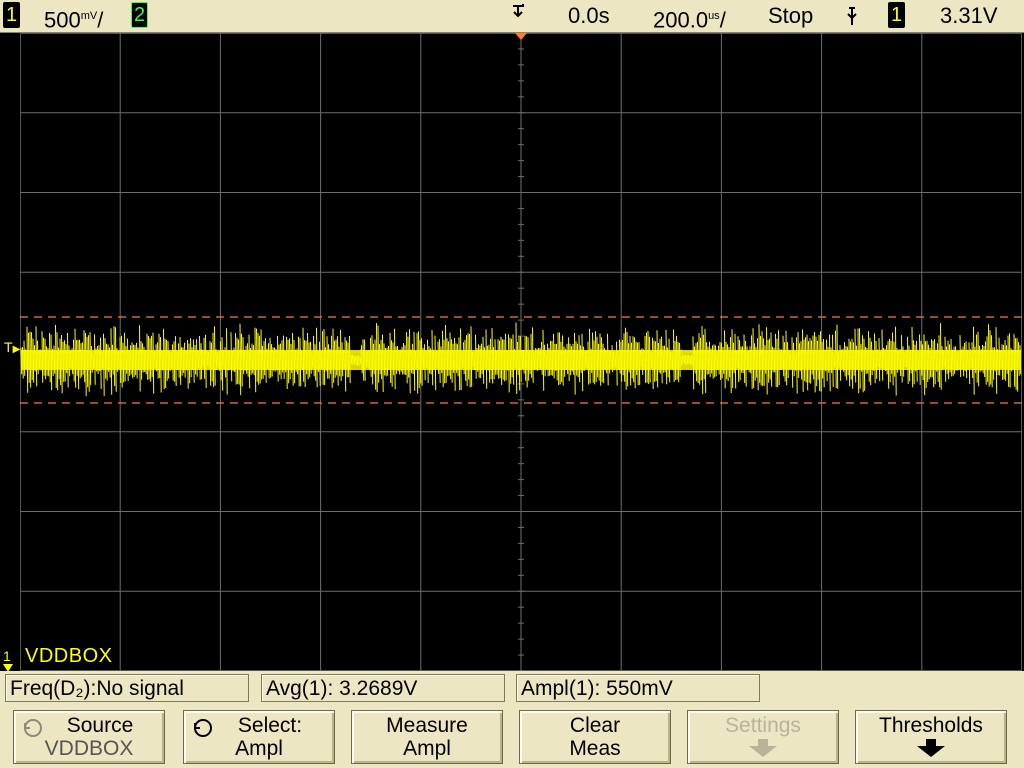 Image resolution: width=1024 pixels, height=768 pixels. I want to click on run-state: Stop, so click(791, 15).